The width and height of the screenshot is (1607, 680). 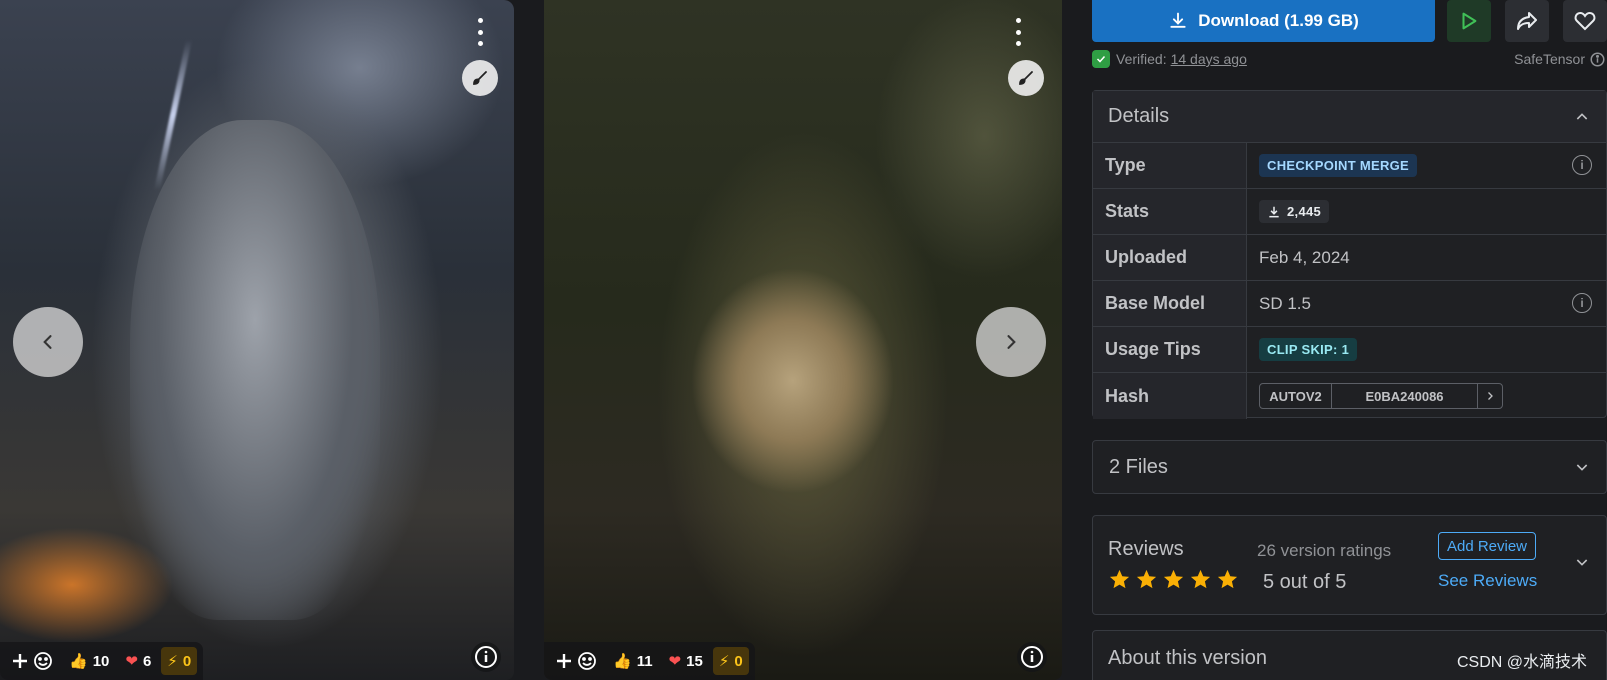 I want to click on file-format-label: SafeTensor, so click(x=1549, y=59).